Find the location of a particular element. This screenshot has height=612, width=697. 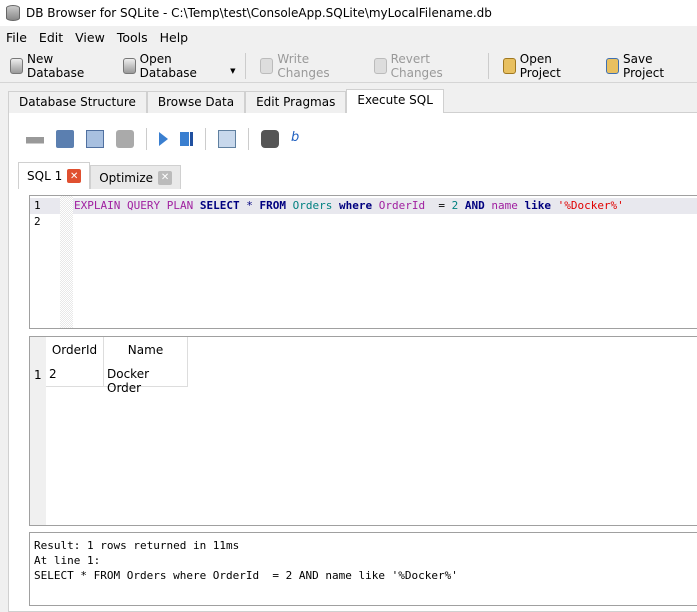

sql-token: AND is located at coordinates (474, 205).